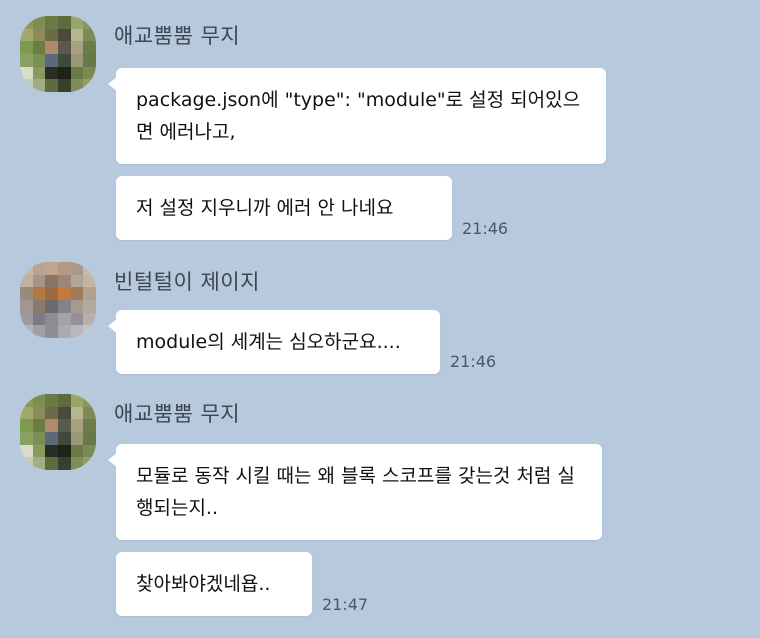 The width and height of the screenshot is (760, 638). I want to click on message-bubble: 저 설정 지우니까 에러 안 나네요, so click(284, 208).